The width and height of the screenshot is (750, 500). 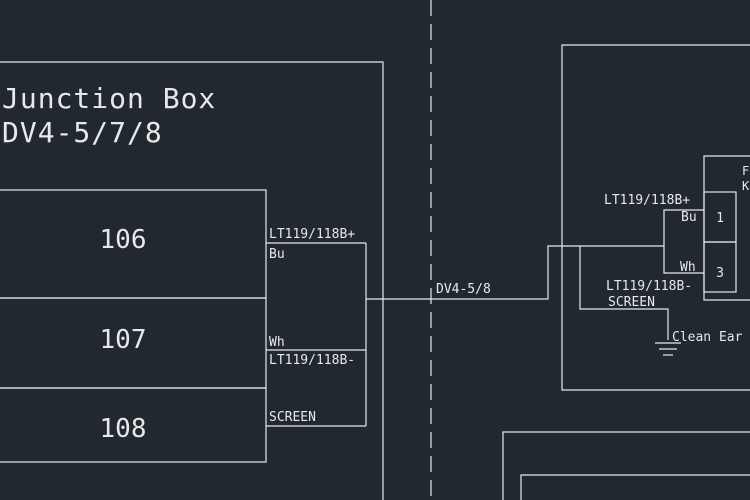 What do you see at coordinates (463, 289) in the screenshot?
I see `cable-label: DV4-5/8` at bounding box center [463, 289].